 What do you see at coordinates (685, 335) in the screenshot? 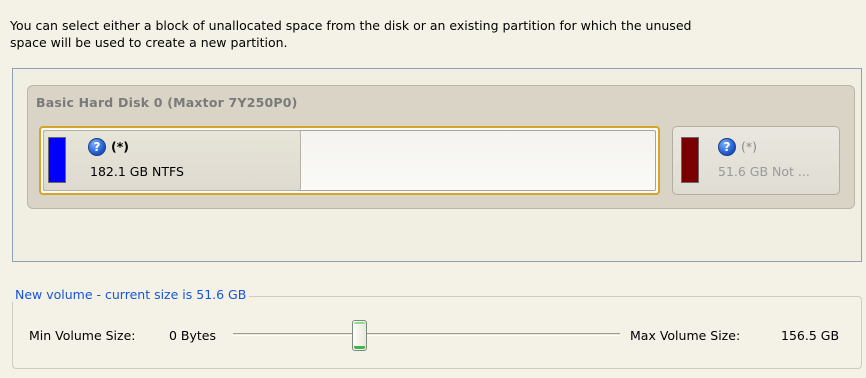
I see `max-volume-size-label: Max Volume Size:` at bounding box center [685, 335].